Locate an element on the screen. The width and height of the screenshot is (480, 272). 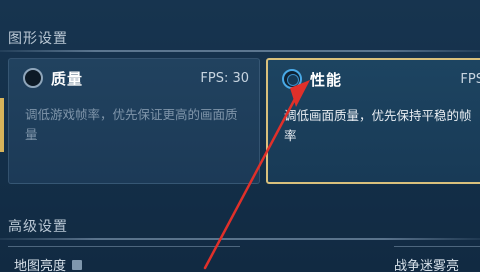
quality-description: 调低游戏帧率，优先保证更高的画面质量 is located at coordinates (131, 124).